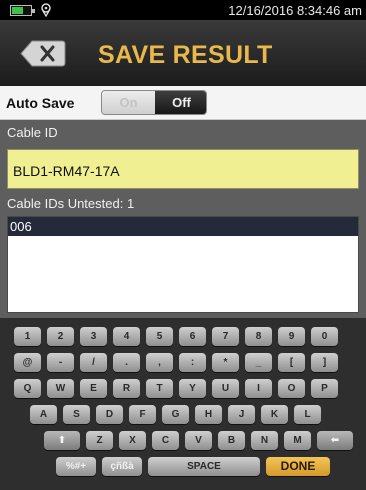 The height and width of the screenshot is (490, 366). I want to click on accents-key: çñßà, so click(122, 466).